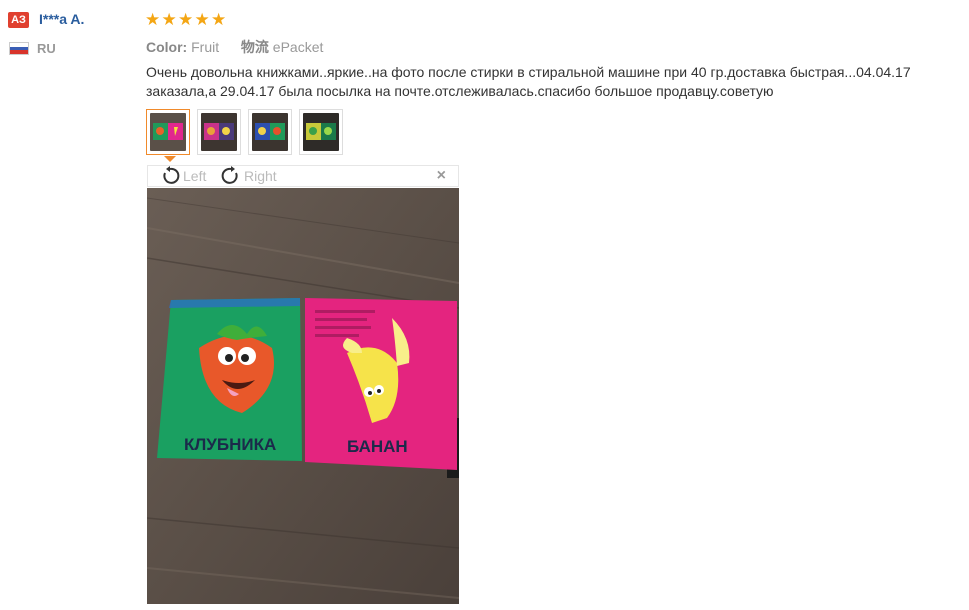  I want to click on photo-thumbnails, so click(244, 132).